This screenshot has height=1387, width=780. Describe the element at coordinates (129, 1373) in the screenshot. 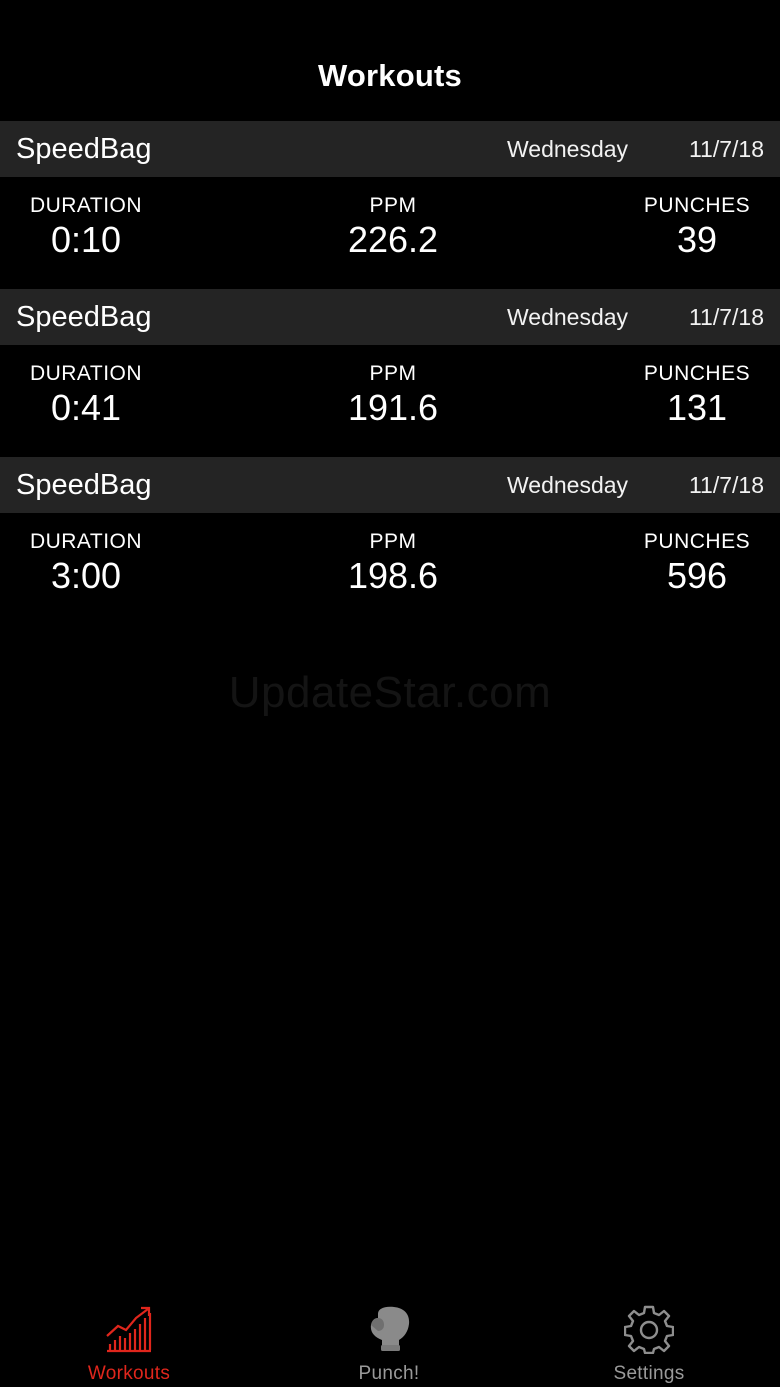

I see `tab-workouts-label: Workouts` at that location.